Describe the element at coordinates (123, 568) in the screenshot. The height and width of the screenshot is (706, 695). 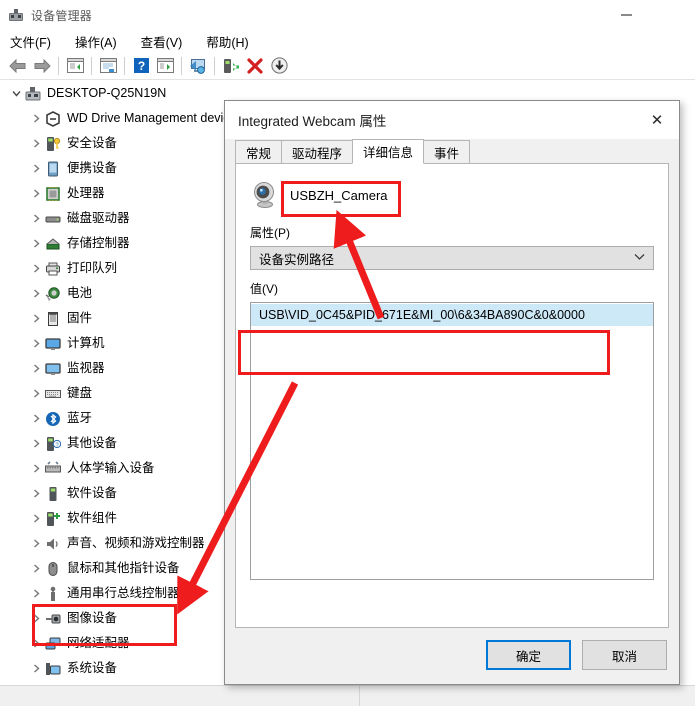
I see `tree-item-label: 鼠标和其他指针设备` at that location.